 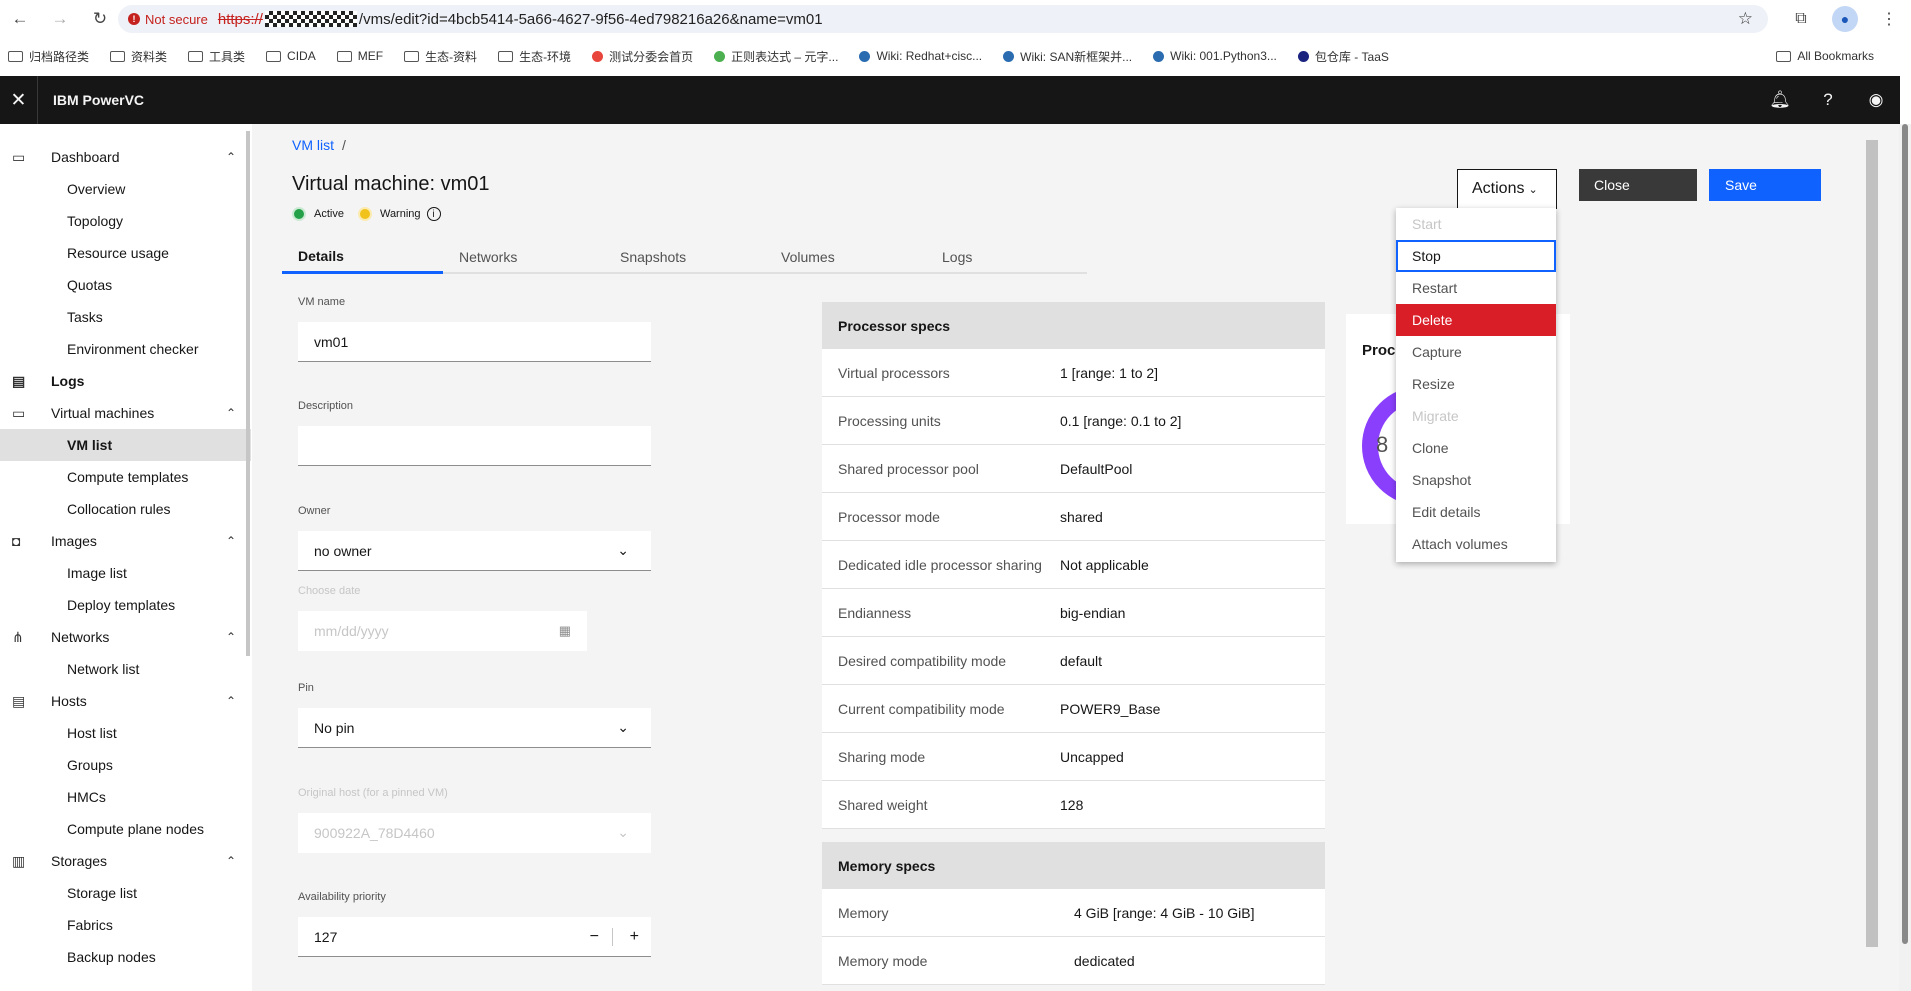 What do you see at coordinates (1801, 19) in the screenshot?
I see `extensions-icon: ⧉` at bounding box center [1801, 19].